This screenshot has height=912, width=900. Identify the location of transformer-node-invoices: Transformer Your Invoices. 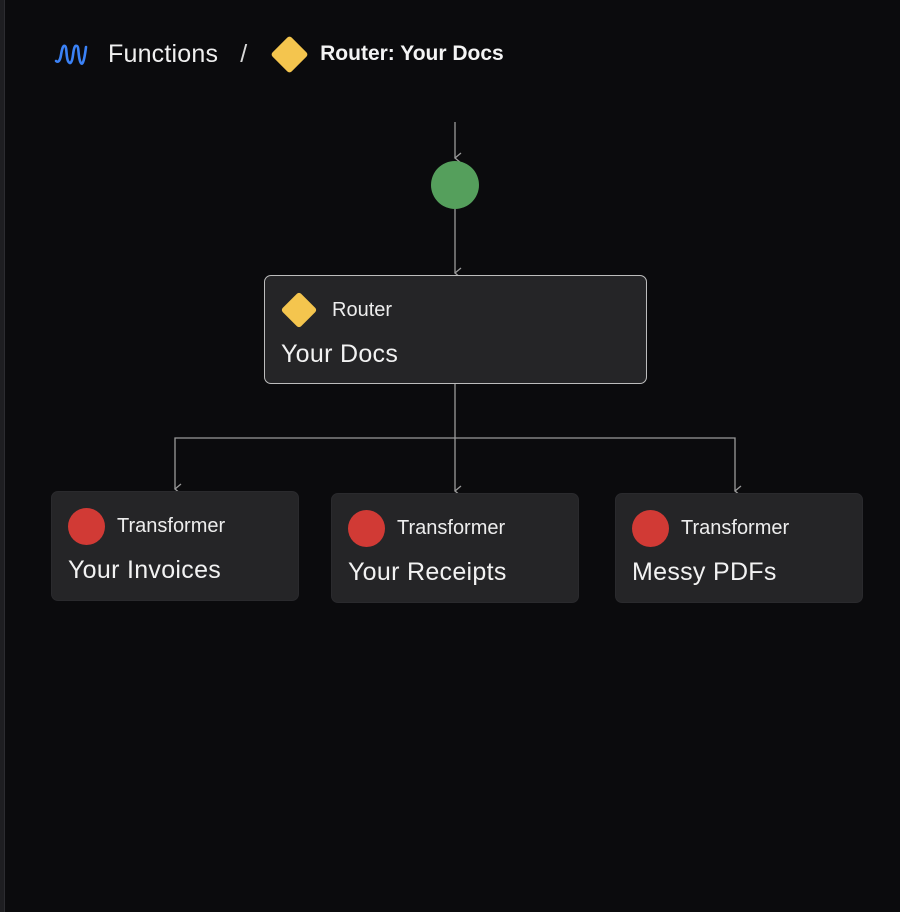
(175, 546).